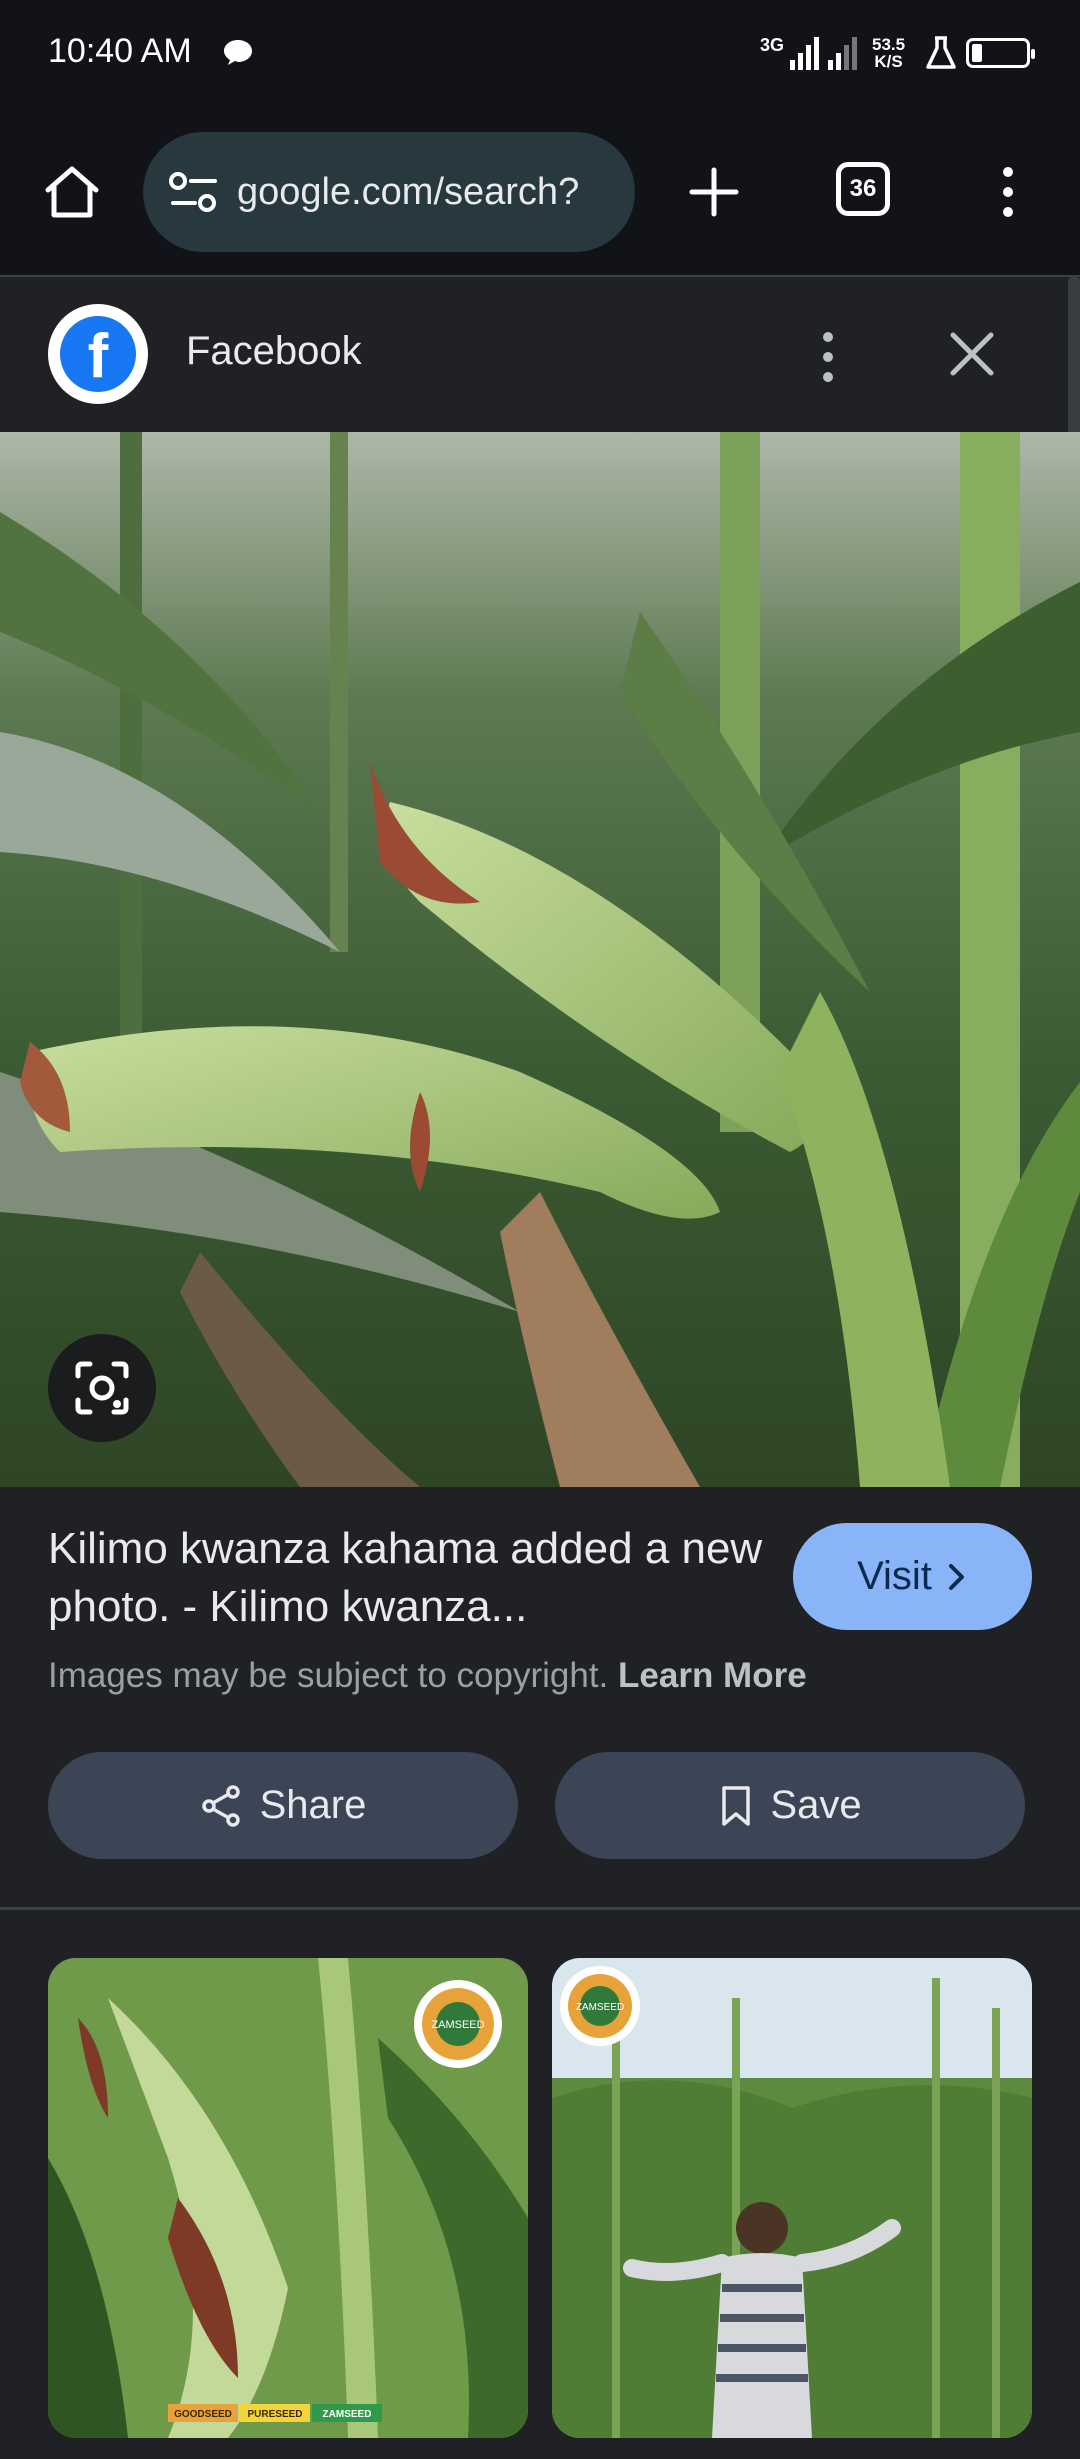 The height and width of the screenshot is (2459, 1080). I want to click on visit-label: Visit, so click(894, 1576).